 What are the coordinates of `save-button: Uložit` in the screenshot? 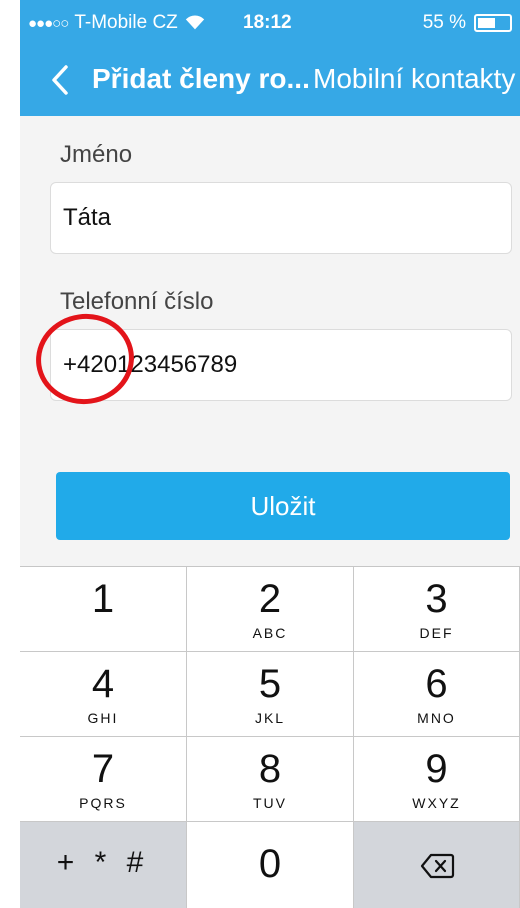 It's located at (283, 506).